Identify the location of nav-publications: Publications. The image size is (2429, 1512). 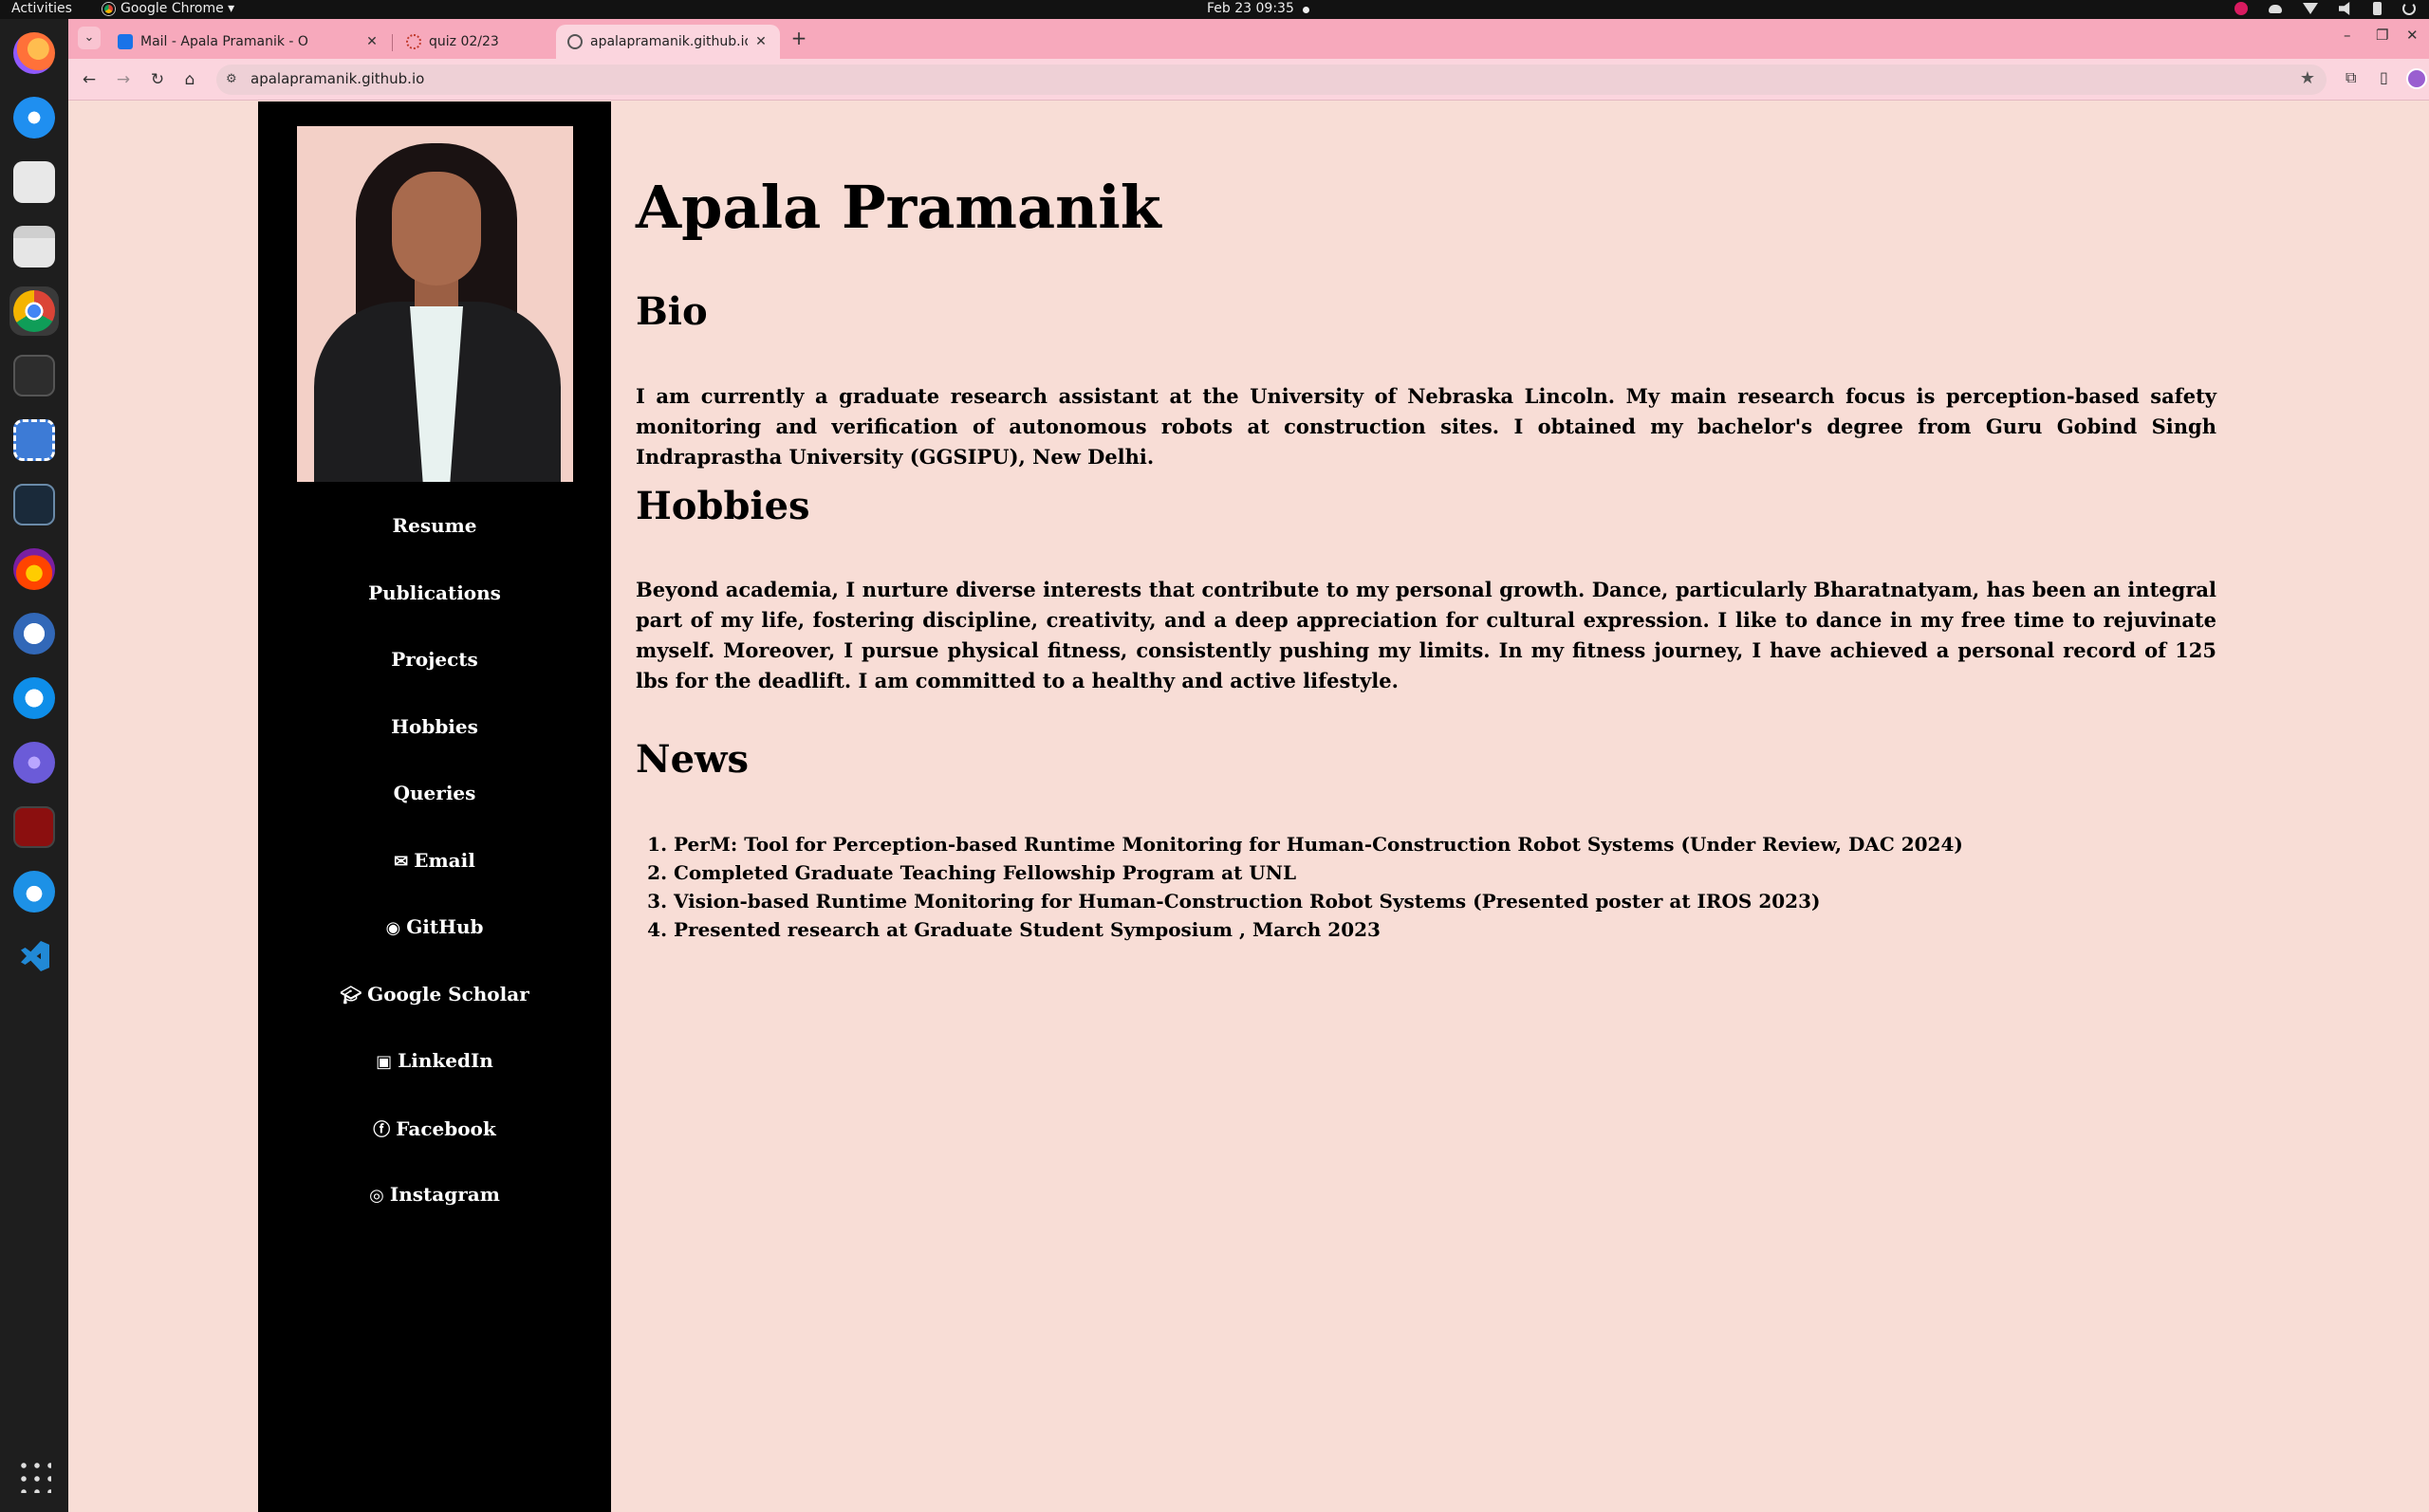
(434, 592).